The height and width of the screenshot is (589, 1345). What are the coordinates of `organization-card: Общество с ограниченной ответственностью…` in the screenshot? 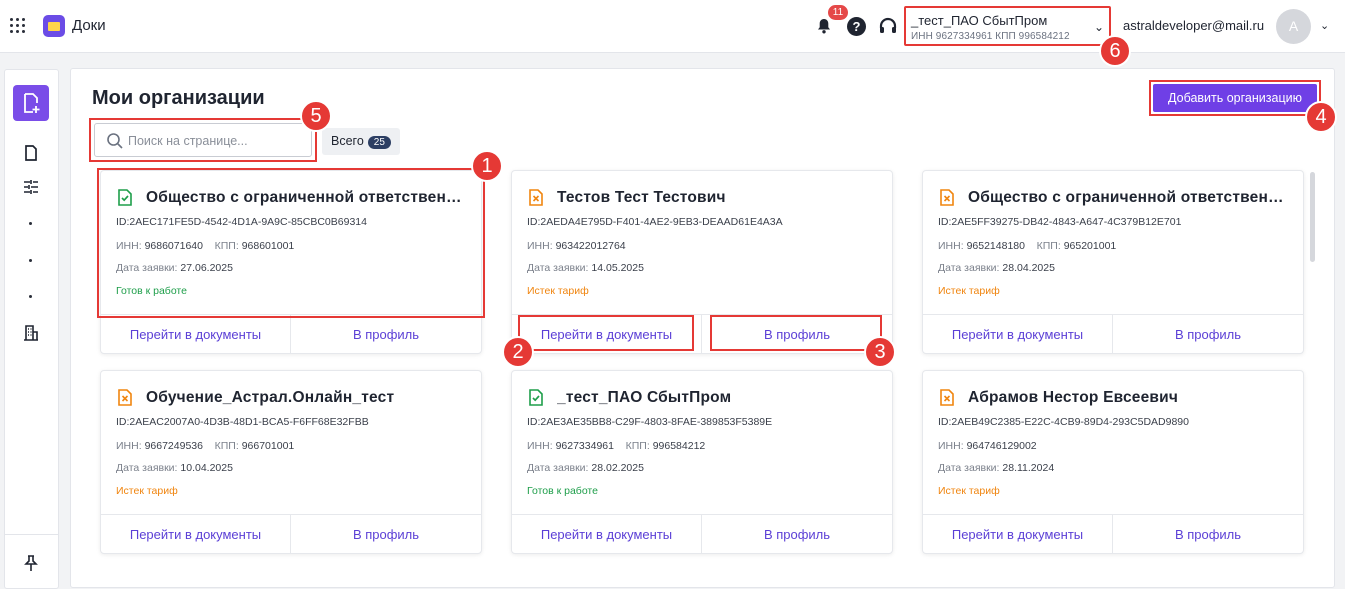 It's located at (1113, 262).